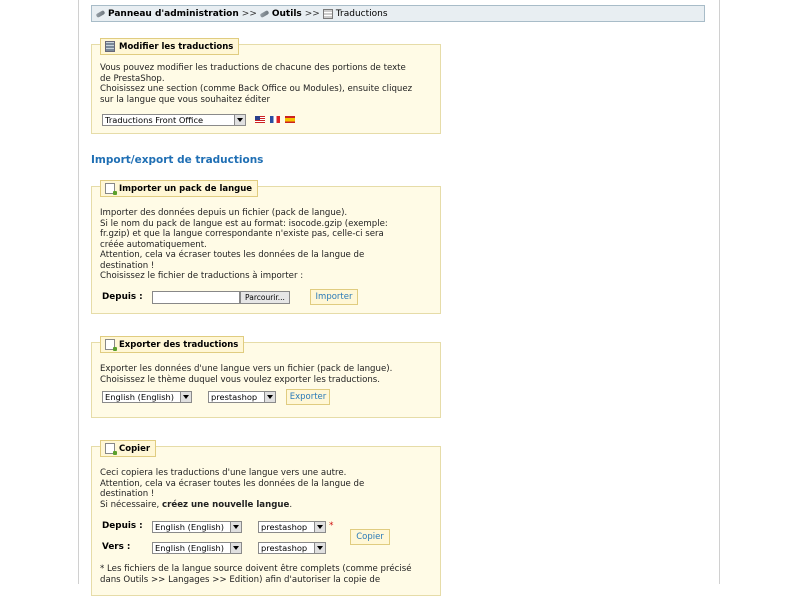  I want to click on copy-button: Copier, so click(370, 537).